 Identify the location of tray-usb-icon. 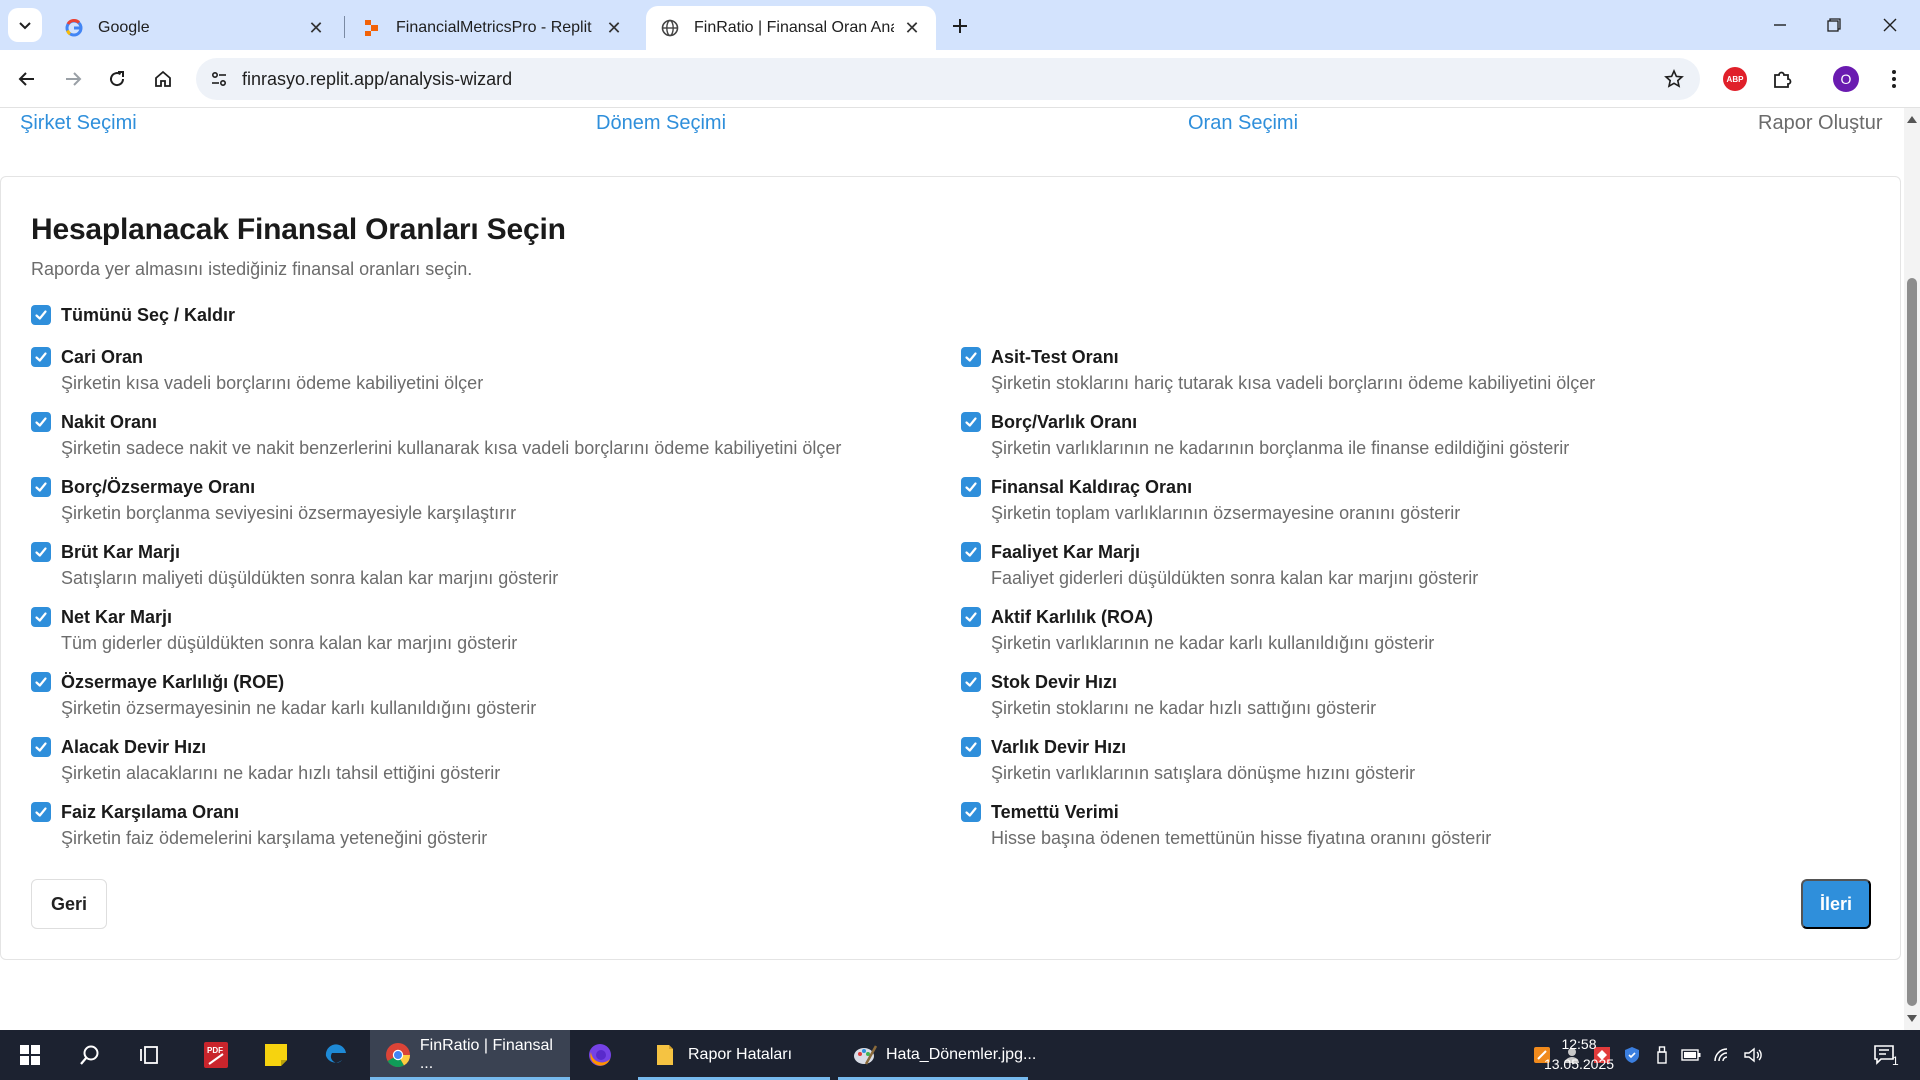
(1662, 1055).